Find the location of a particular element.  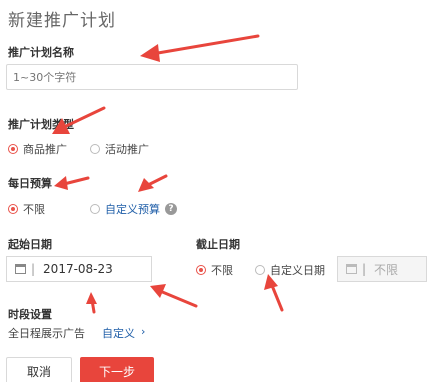

budget-option-label: 不限 is located at coordinates (34, 209).